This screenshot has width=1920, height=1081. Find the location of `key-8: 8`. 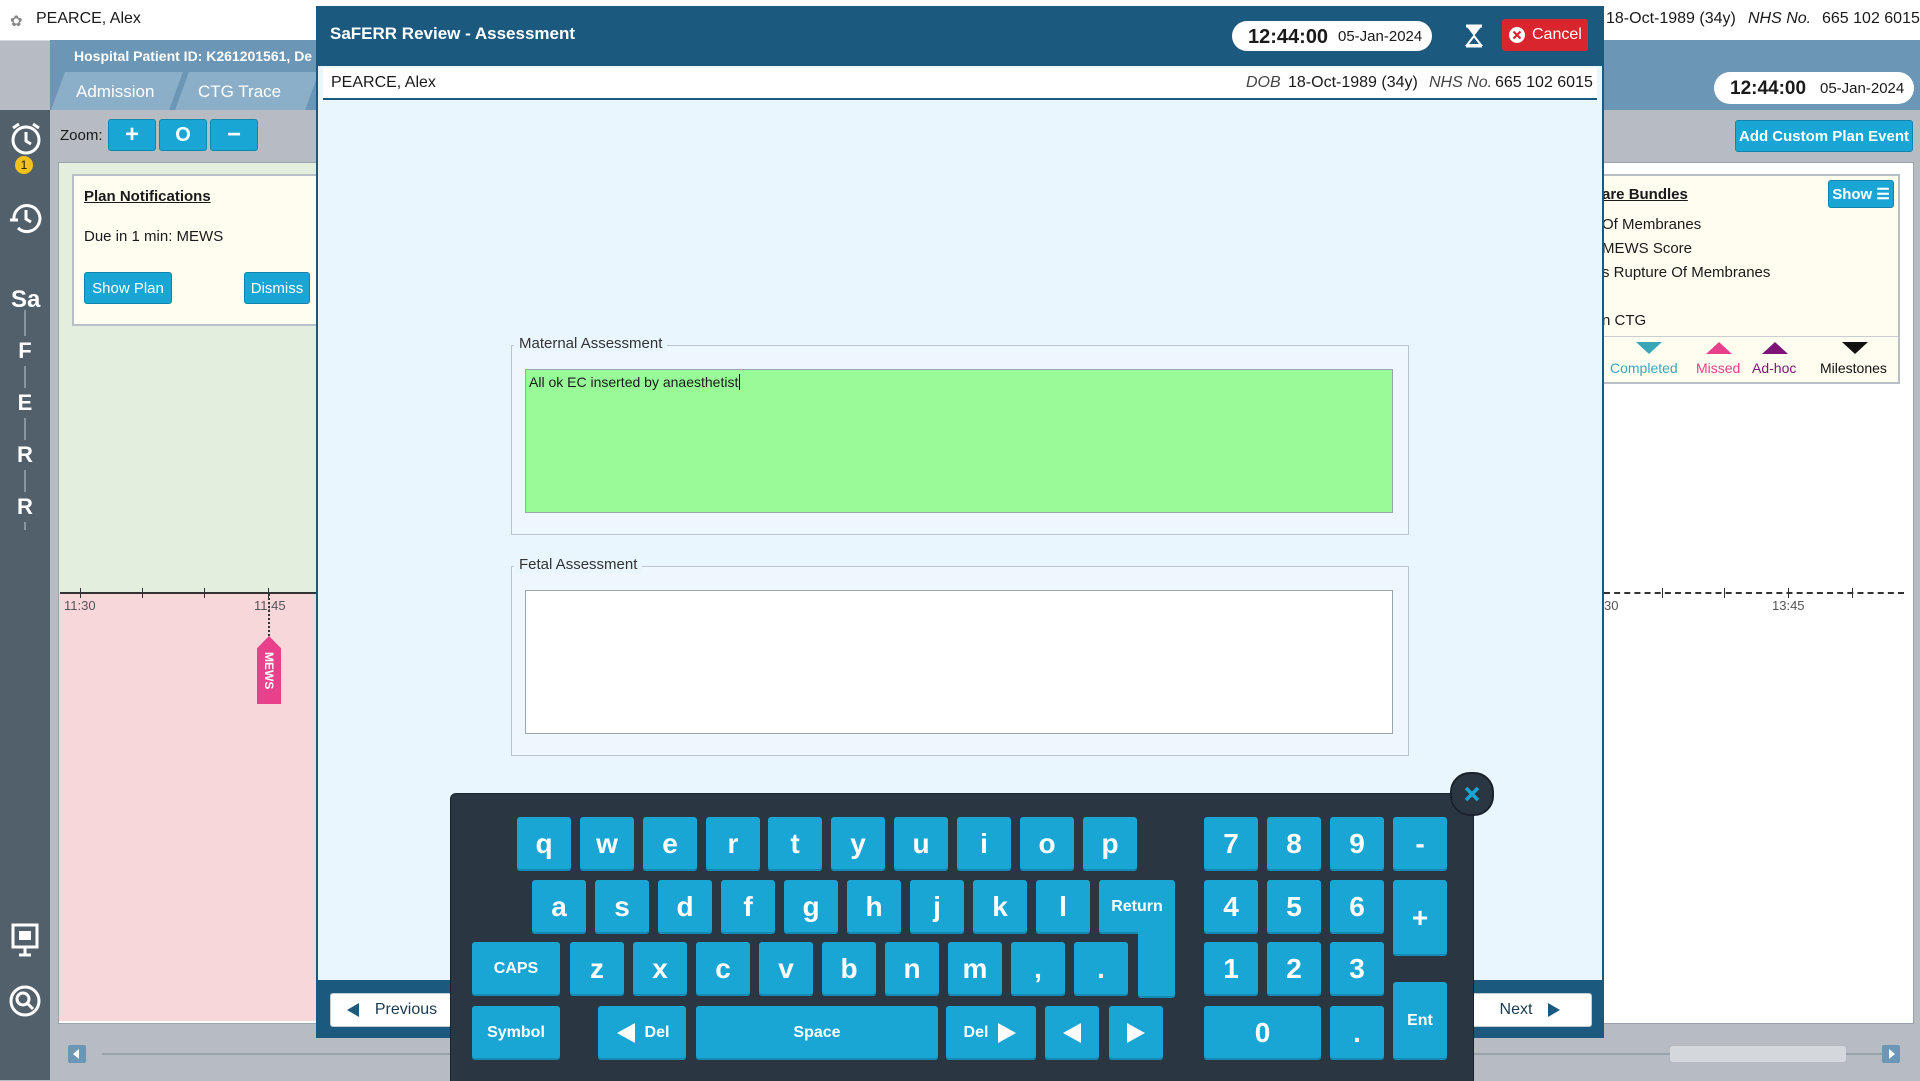

key-8: 8 is located at coordinates (1294, 844).